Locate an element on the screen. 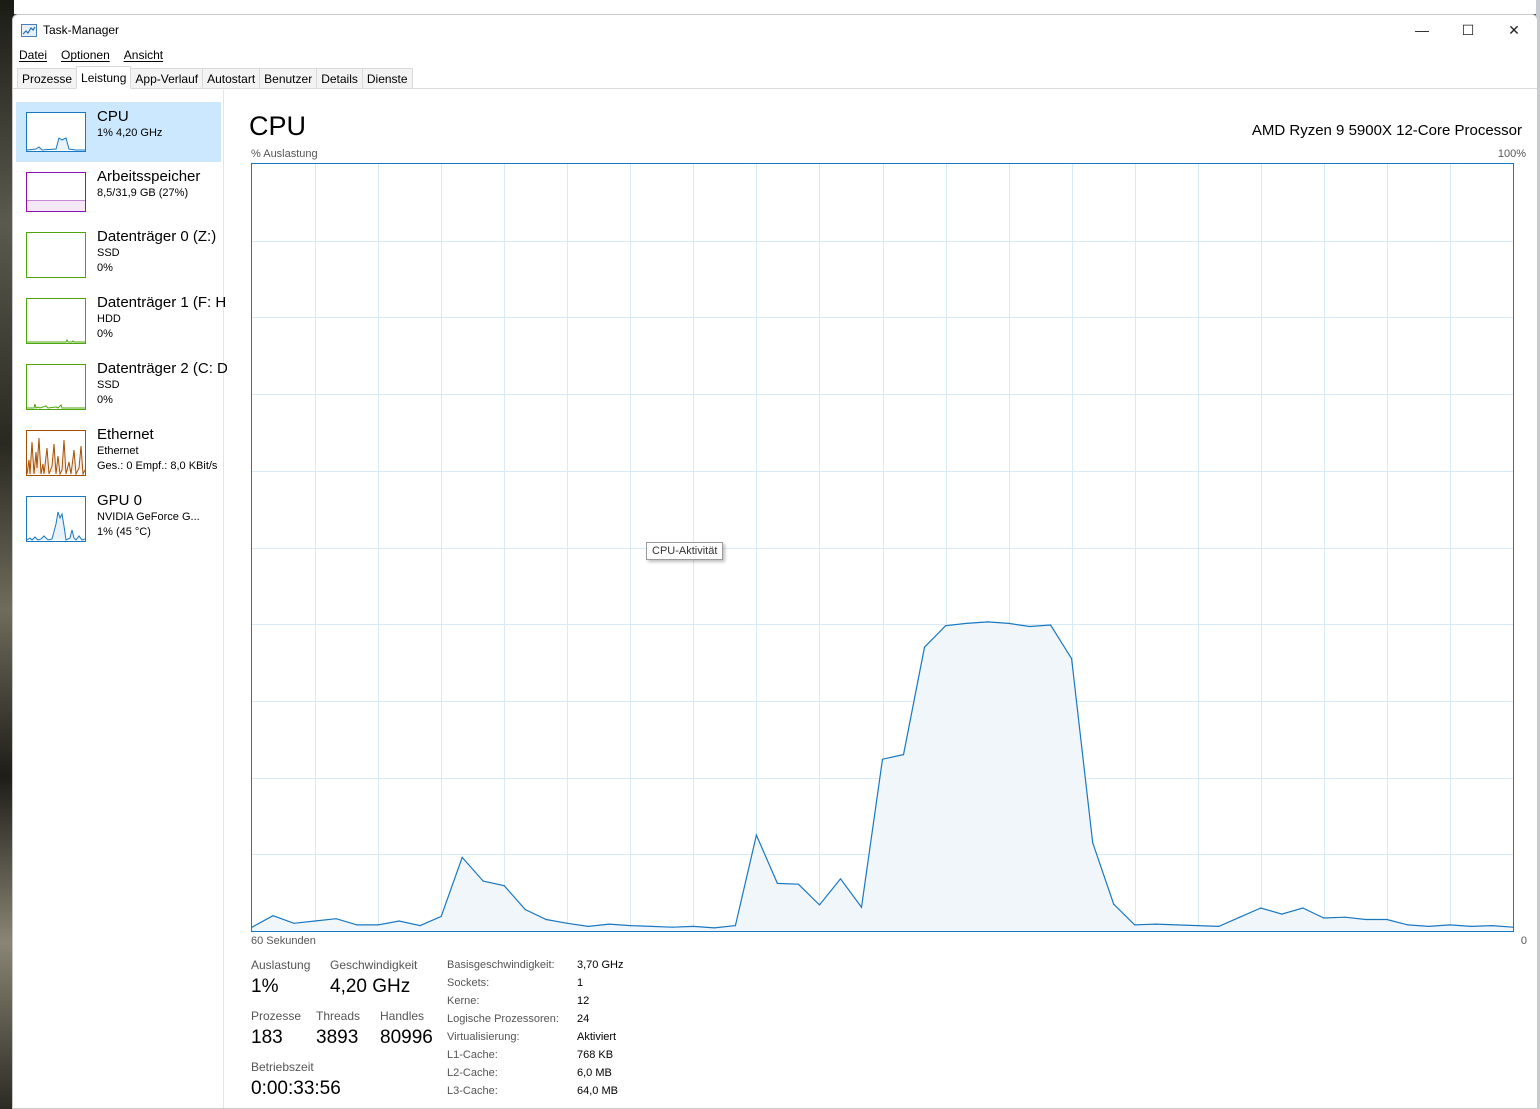 This screenshot has height=1109, width=1540. menu-datei: Datei is located at coordinates (33, 55).